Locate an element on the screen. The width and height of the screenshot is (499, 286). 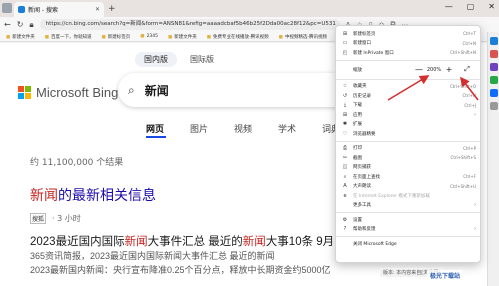
menu-item-history: ↺ 历史记录 Ctrl+H is located at coordinates (408, 96).